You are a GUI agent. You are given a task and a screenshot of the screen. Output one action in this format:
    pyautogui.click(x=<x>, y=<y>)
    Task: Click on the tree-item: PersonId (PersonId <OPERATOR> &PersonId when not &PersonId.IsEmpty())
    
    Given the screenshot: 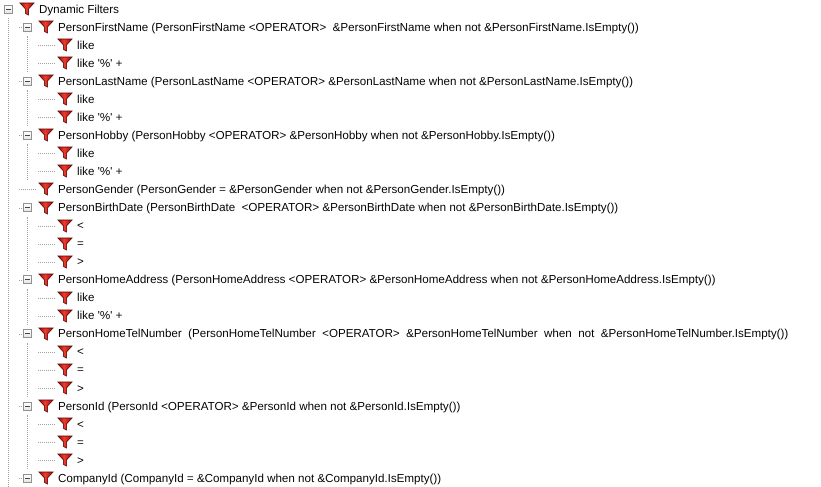 What is the action you would take?
    pyautogui.click(x=259, y=406)
    